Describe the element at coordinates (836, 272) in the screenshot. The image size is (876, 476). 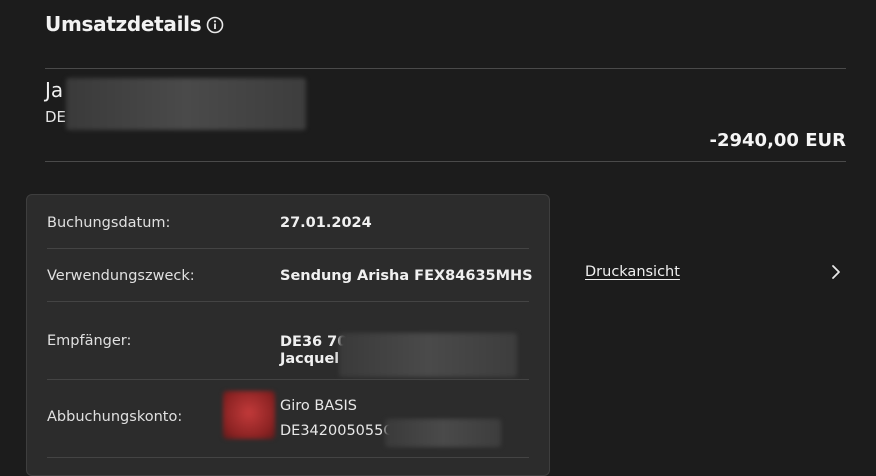
I see `chevron-right-icon` at that location.